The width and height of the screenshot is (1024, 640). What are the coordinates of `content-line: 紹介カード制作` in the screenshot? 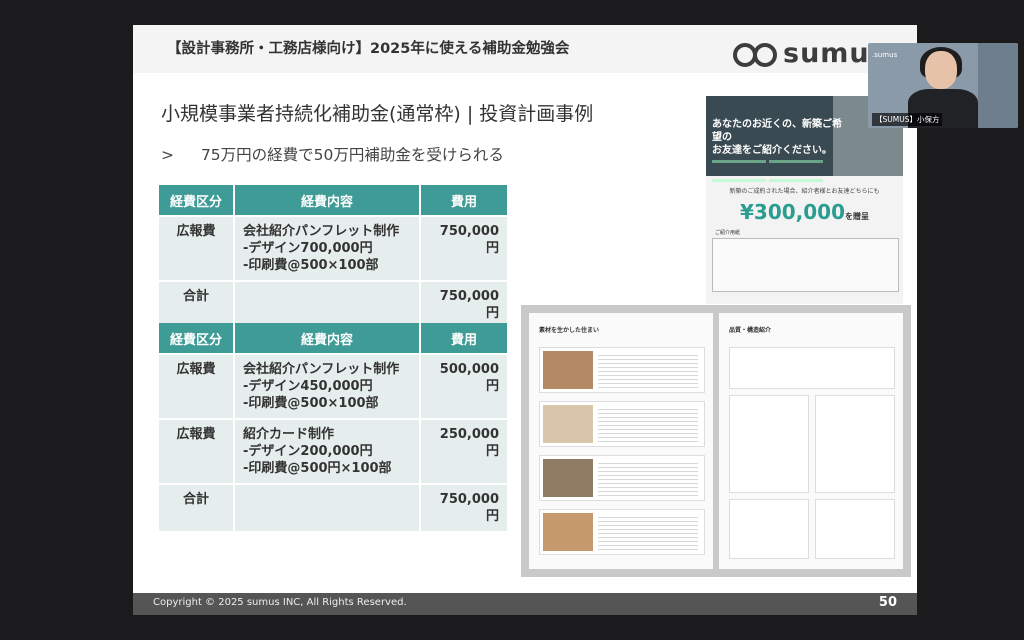 It's located at (289, 434).